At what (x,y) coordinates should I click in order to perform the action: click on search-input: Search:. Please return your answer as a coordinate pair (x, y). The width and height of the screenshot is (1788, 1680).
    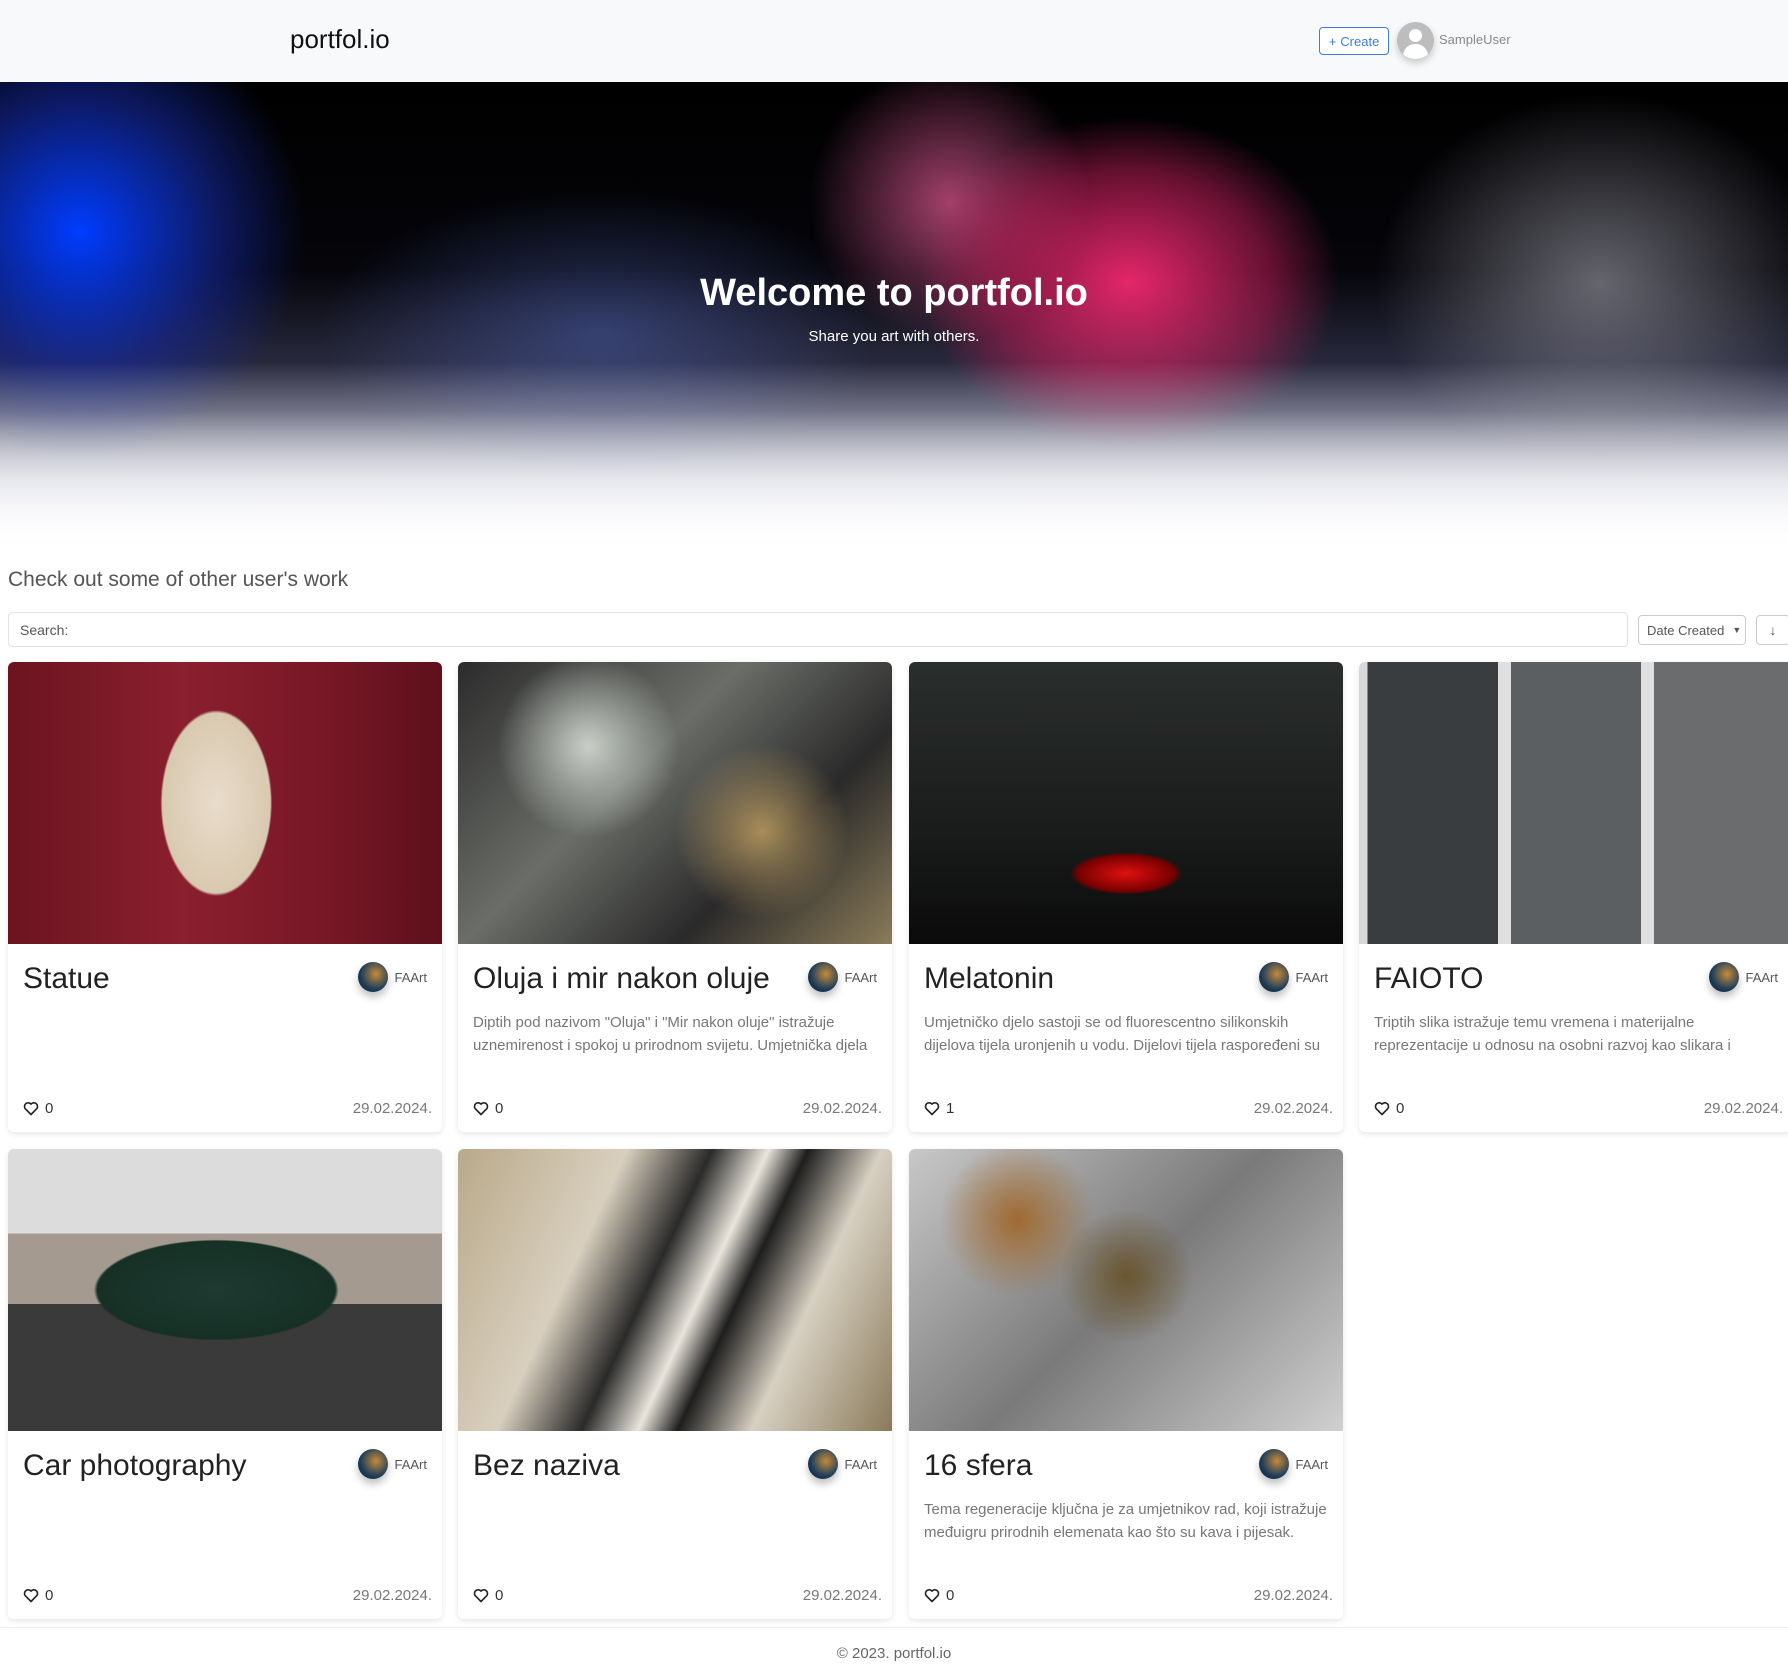
    Looking at the image, I should click on (818, 629).